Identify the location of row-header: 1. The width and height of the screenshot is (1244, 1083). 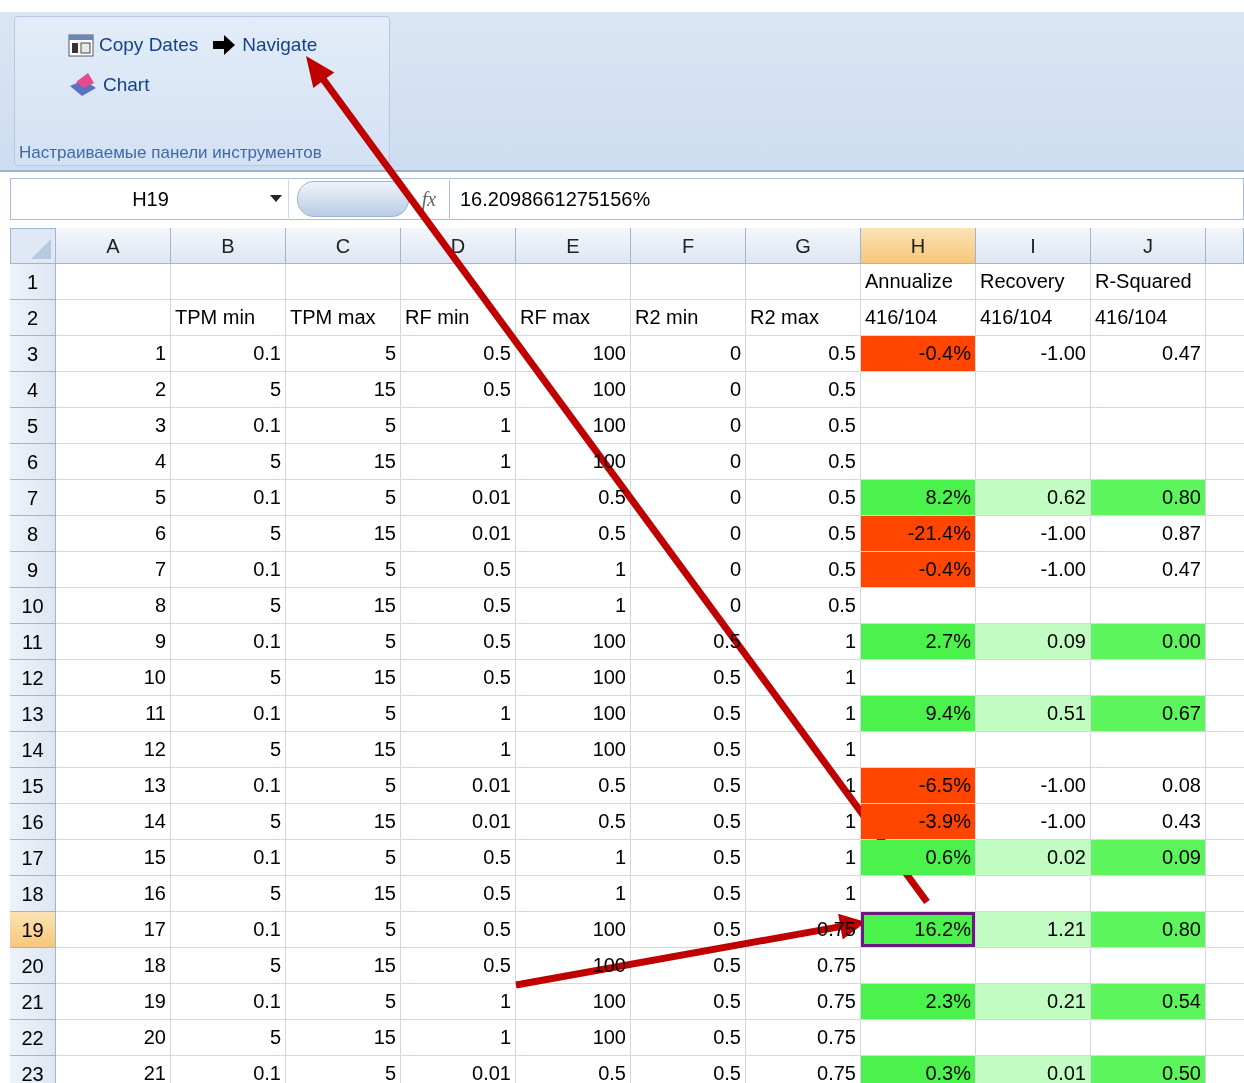
(33, 282).